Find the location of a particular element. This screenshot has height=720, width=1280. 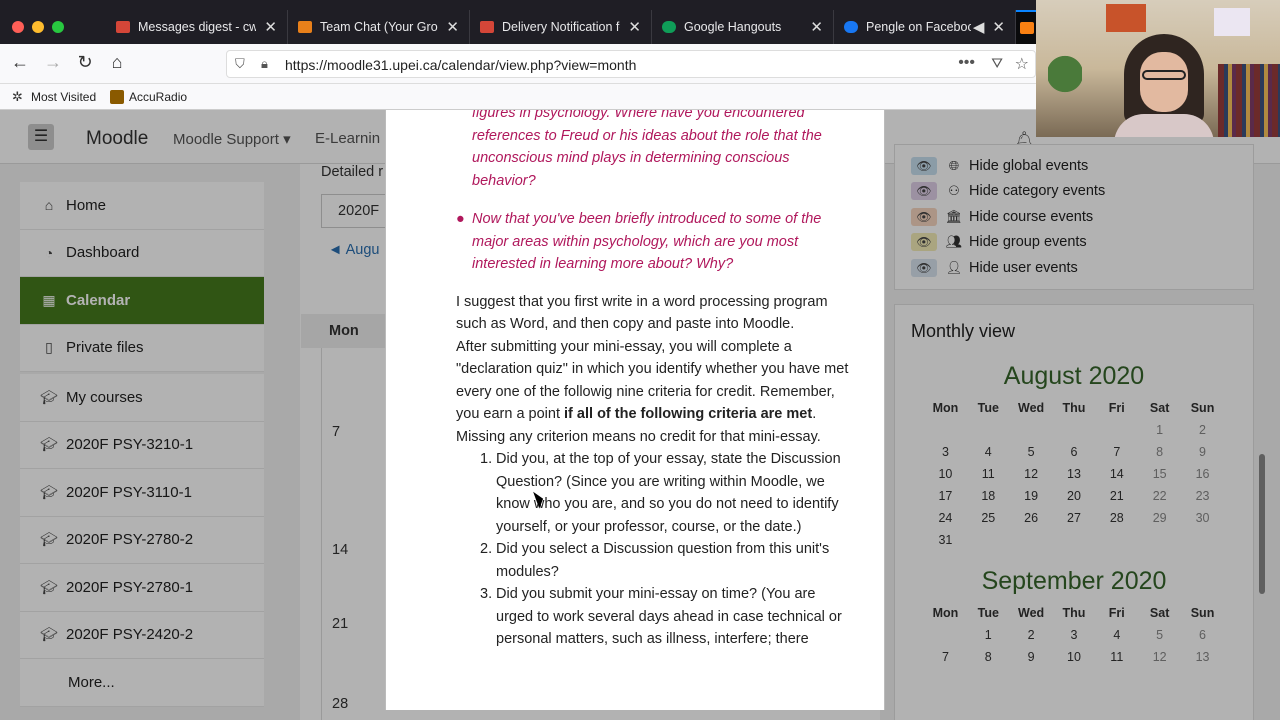

home-icon: ⌂ is located at coordinates (117, 62).